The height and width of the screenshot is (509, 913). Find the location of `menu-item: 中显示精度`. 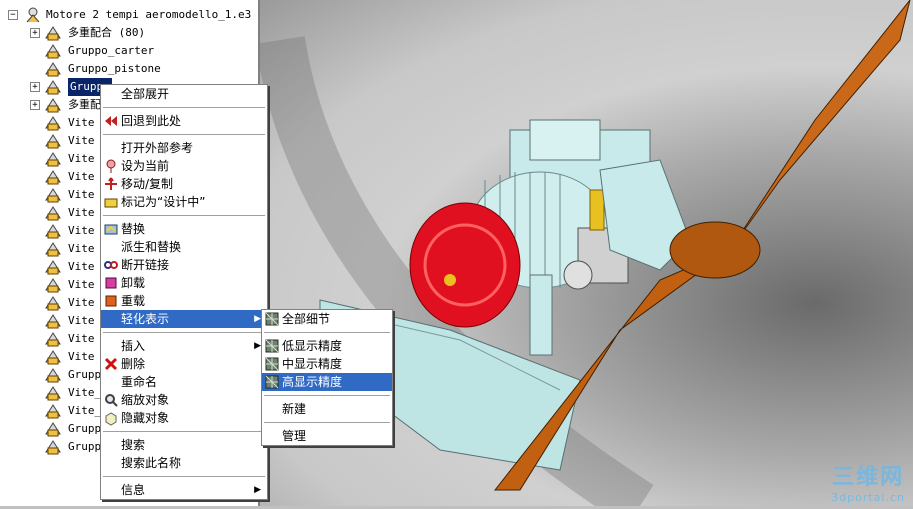

menu-item: 中显示精度 is located at coordinates (327, 364).